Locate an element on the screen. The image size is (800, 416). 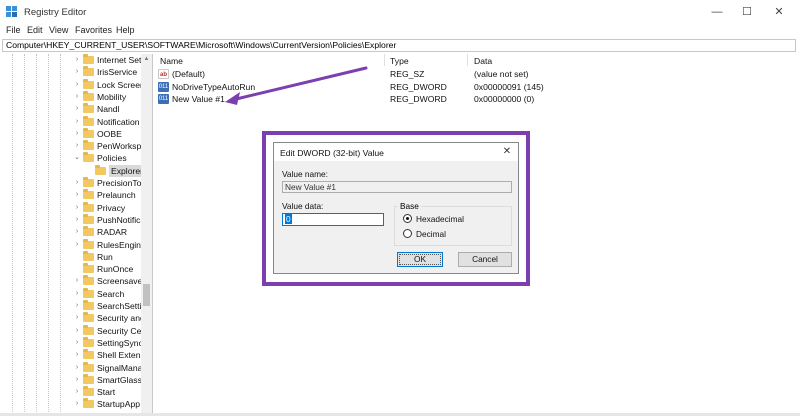
column-name: Name is located at coordinates (171, 61).